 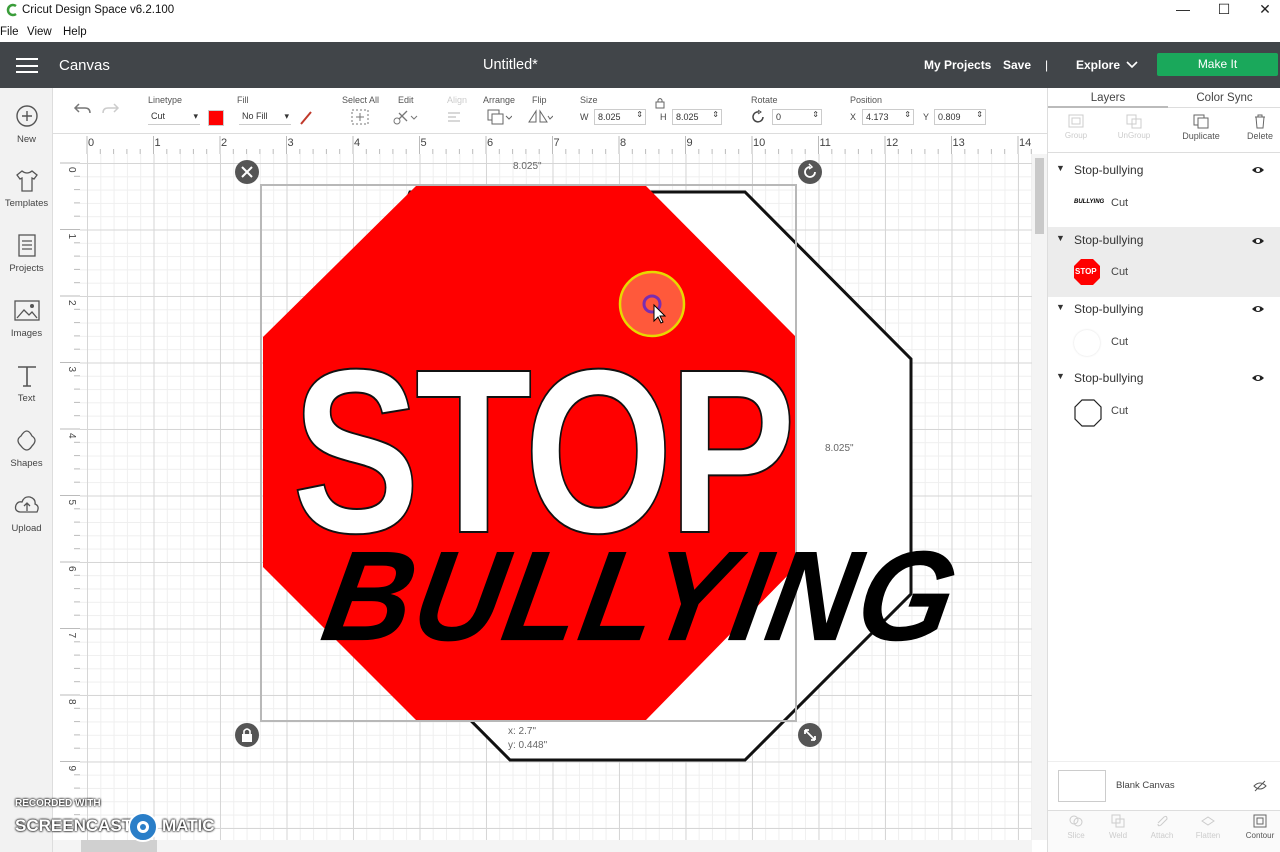 I want to click on make-it-button: Make It, so click(x=1217, y=64).